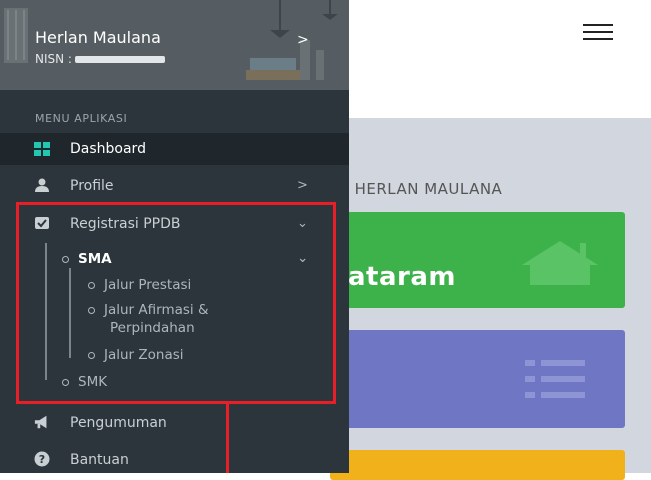 This screenshot has height=480, width=651. What do you see at coordinates (95, 259) in the screenshot?
I see `sidebar-subitem-label: SMA` at bounding box center [95, 259].